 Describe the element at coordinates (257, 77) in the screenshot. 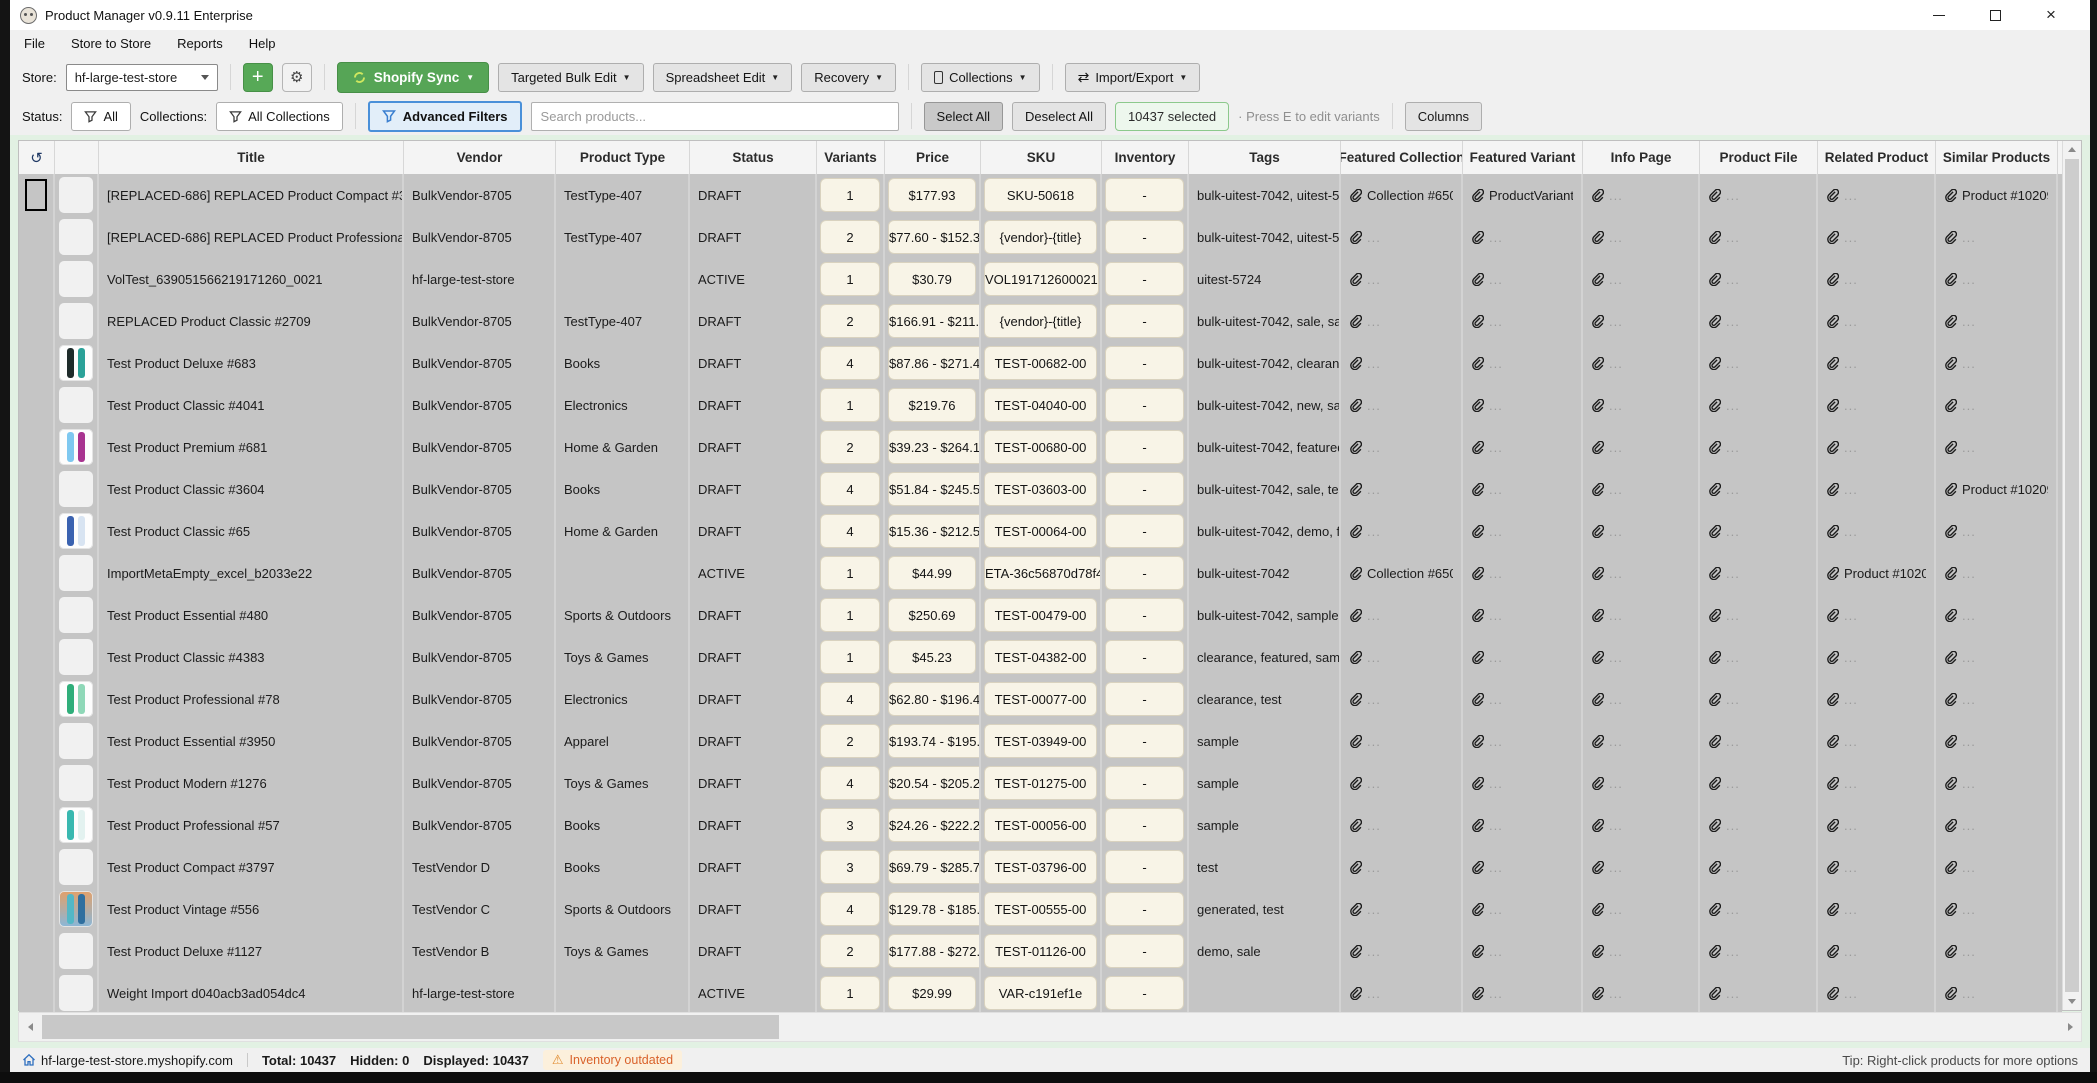

I see `add-store-button: +` at that location.